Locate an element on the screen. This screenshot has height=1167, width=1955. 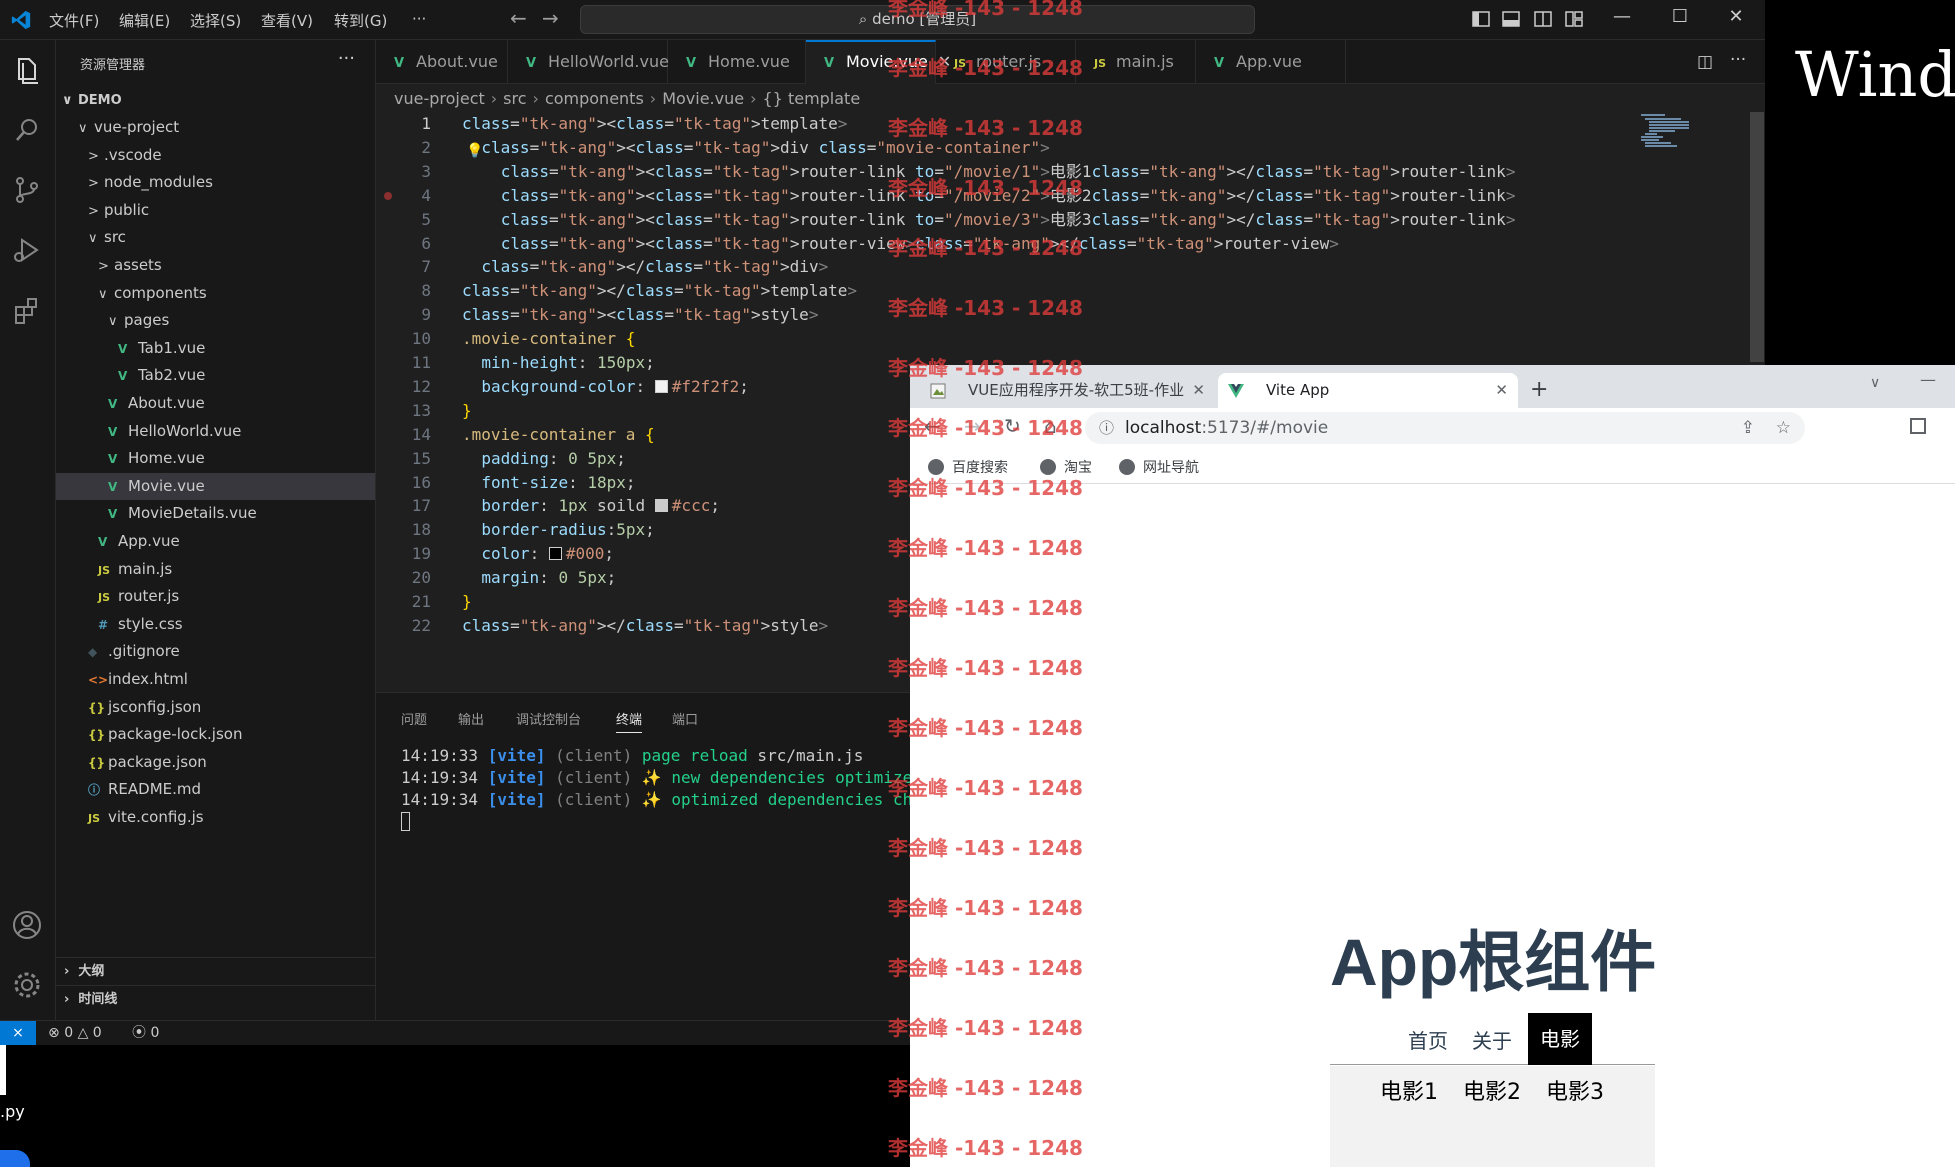
tree-folder: ∨ src is located at coordinates (215, 237).